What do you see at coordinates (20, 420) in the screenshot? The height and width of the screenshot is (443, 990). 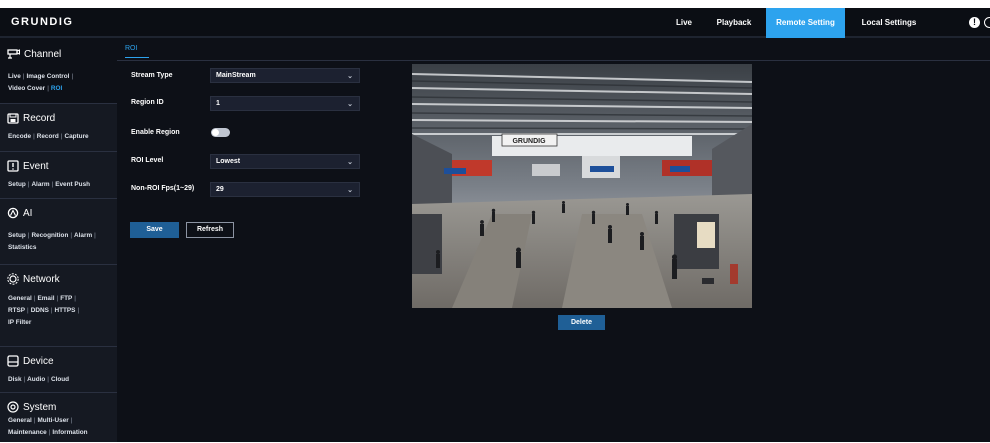 I see `sidebar-link-system-general: General` at bounding box center [20, 420].